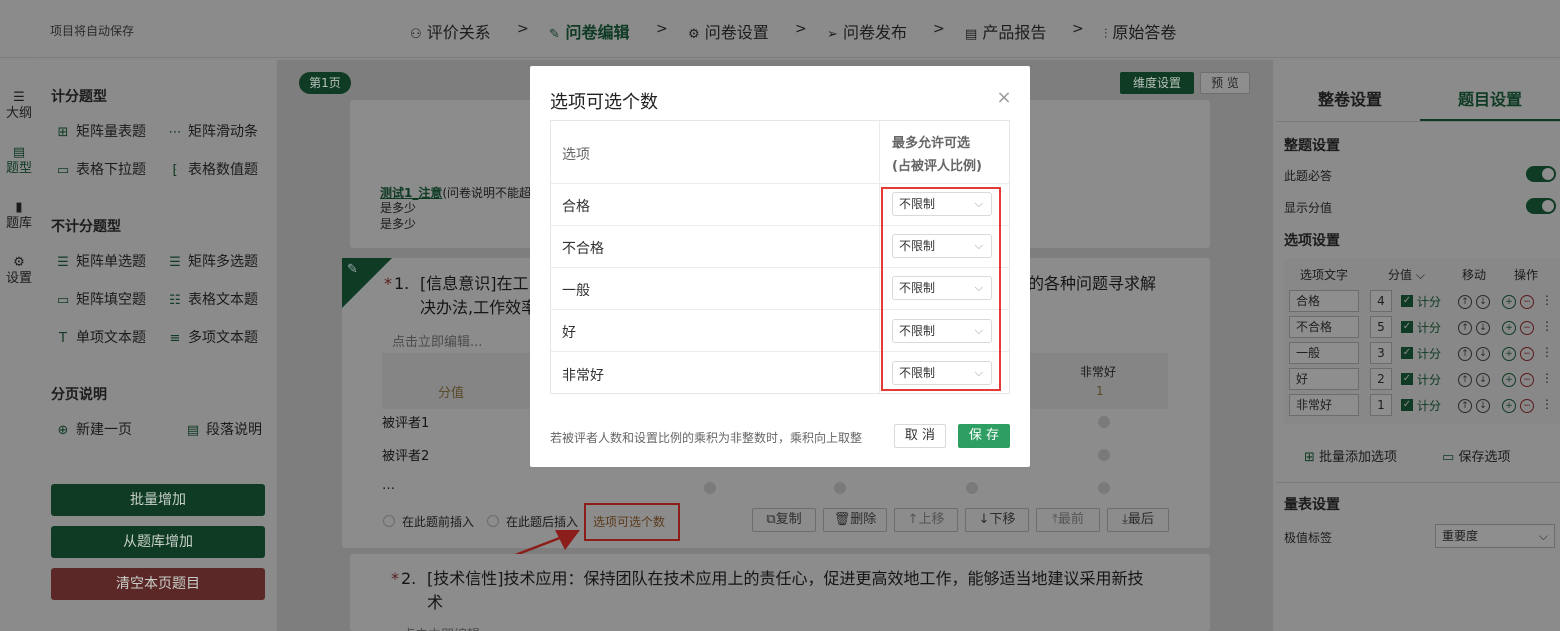 The height and width of the screenshot is (631, 1560). Describe the element at coordinates (728, 31) in the screenshot. I see `step-questionnaire-settings: ⚙ 问卷设置` at that location.